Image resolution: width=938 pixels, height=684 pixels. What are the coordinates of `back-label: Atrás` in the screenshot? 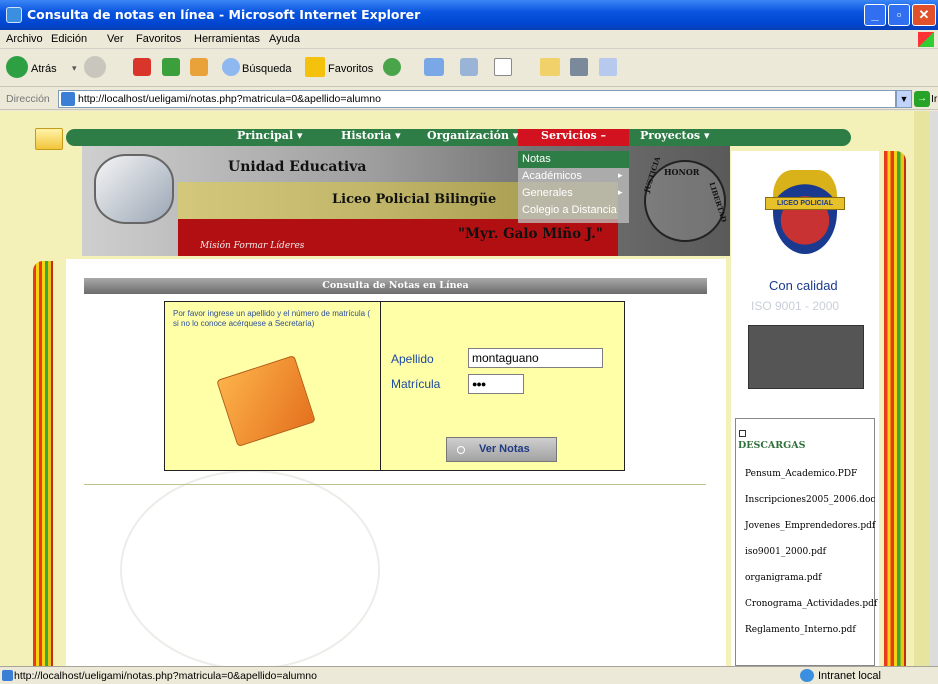 It's located at (44, 69).